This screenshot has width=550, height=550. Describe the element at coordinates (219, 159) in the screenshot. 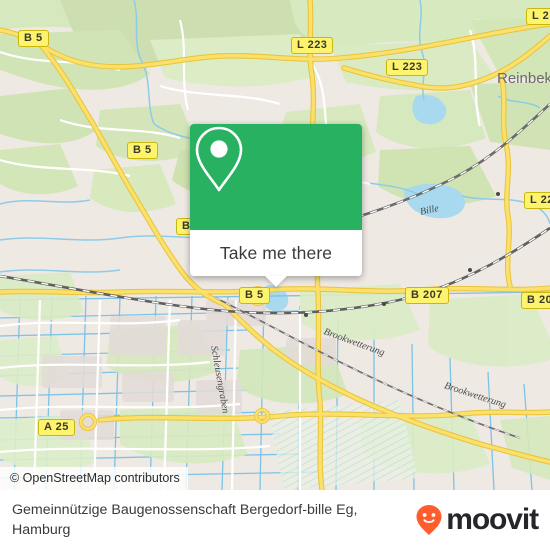

I see `map-pin-icon` at that location.